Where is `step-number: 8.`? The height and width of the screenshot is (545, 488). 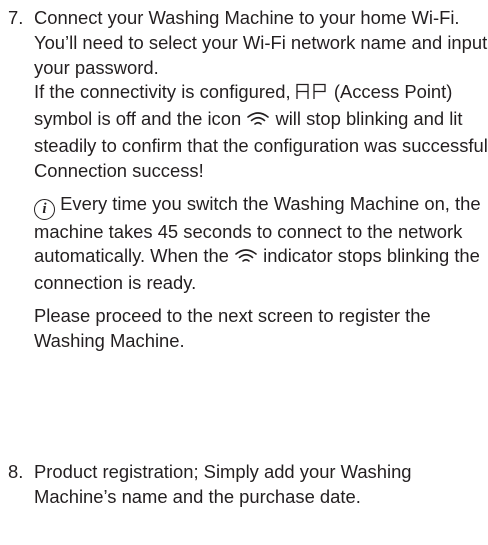 step-number: 8. is located at coordinates (16, 471).